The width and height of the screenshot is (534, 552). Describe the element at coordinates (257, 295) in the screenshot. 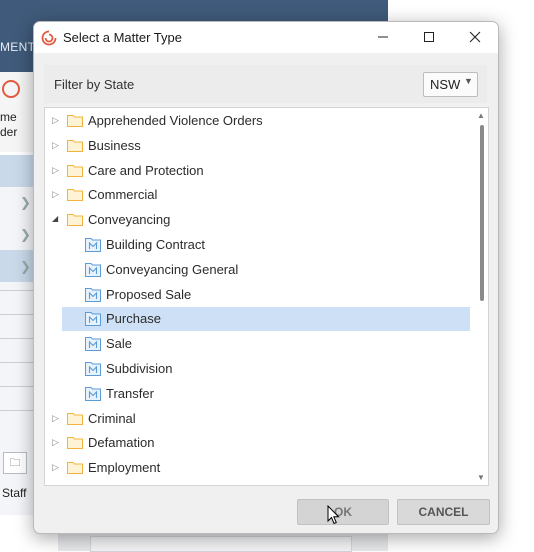

I see `tree-matter-row: Proposed Sale` at that location.